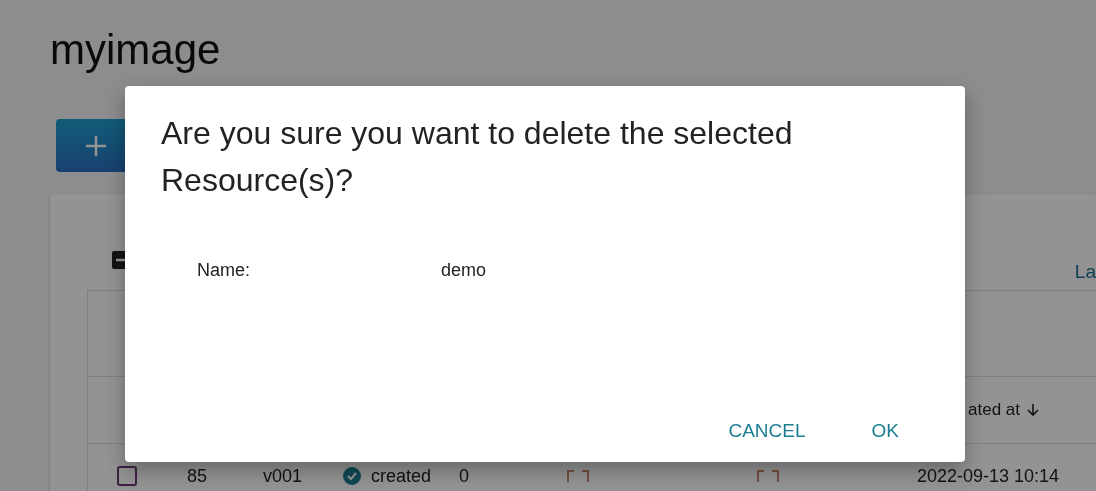 The image size is (1096, 491). What do you see at coordinates (477, 157) in the screenshot?
I see `dialog-title: Are you sure you want to delete the selected Resource(s)?` at bounding box center [477, 157].